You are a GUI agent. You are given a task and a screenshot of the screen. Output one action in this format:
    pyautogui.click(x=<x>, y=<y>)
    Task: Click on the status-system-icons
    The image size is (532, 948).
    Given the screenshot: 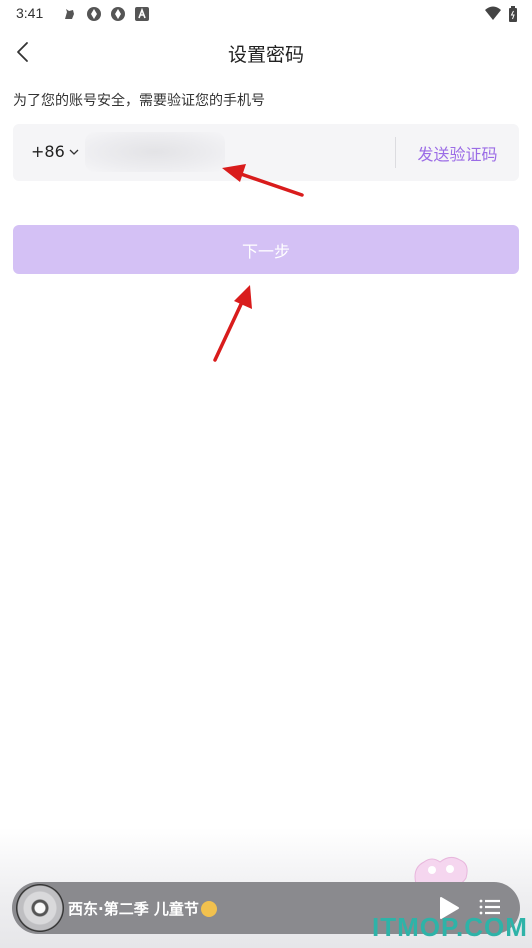 What is the action you would take?
    pyautogui.click(x=501, y=16)
    